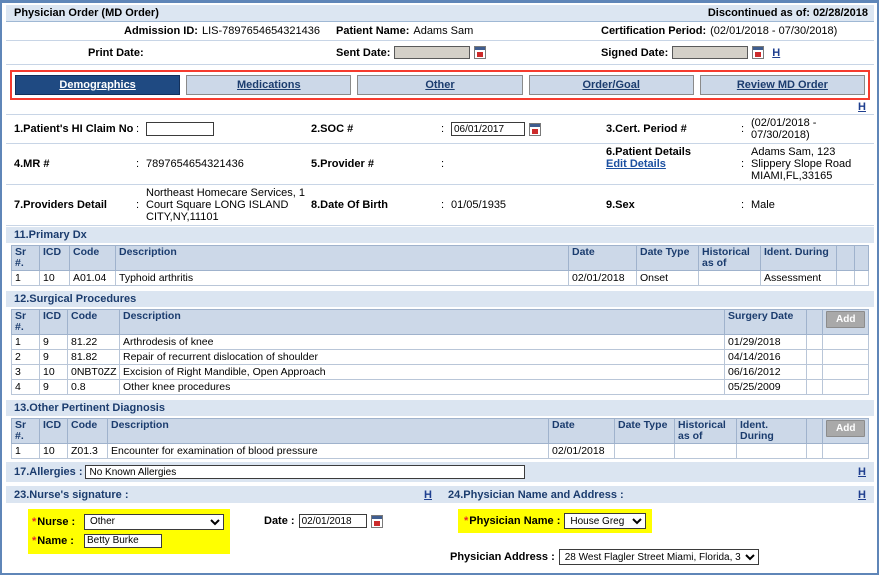  I want to click on col-date-type: Date Type, so click(644, 431).